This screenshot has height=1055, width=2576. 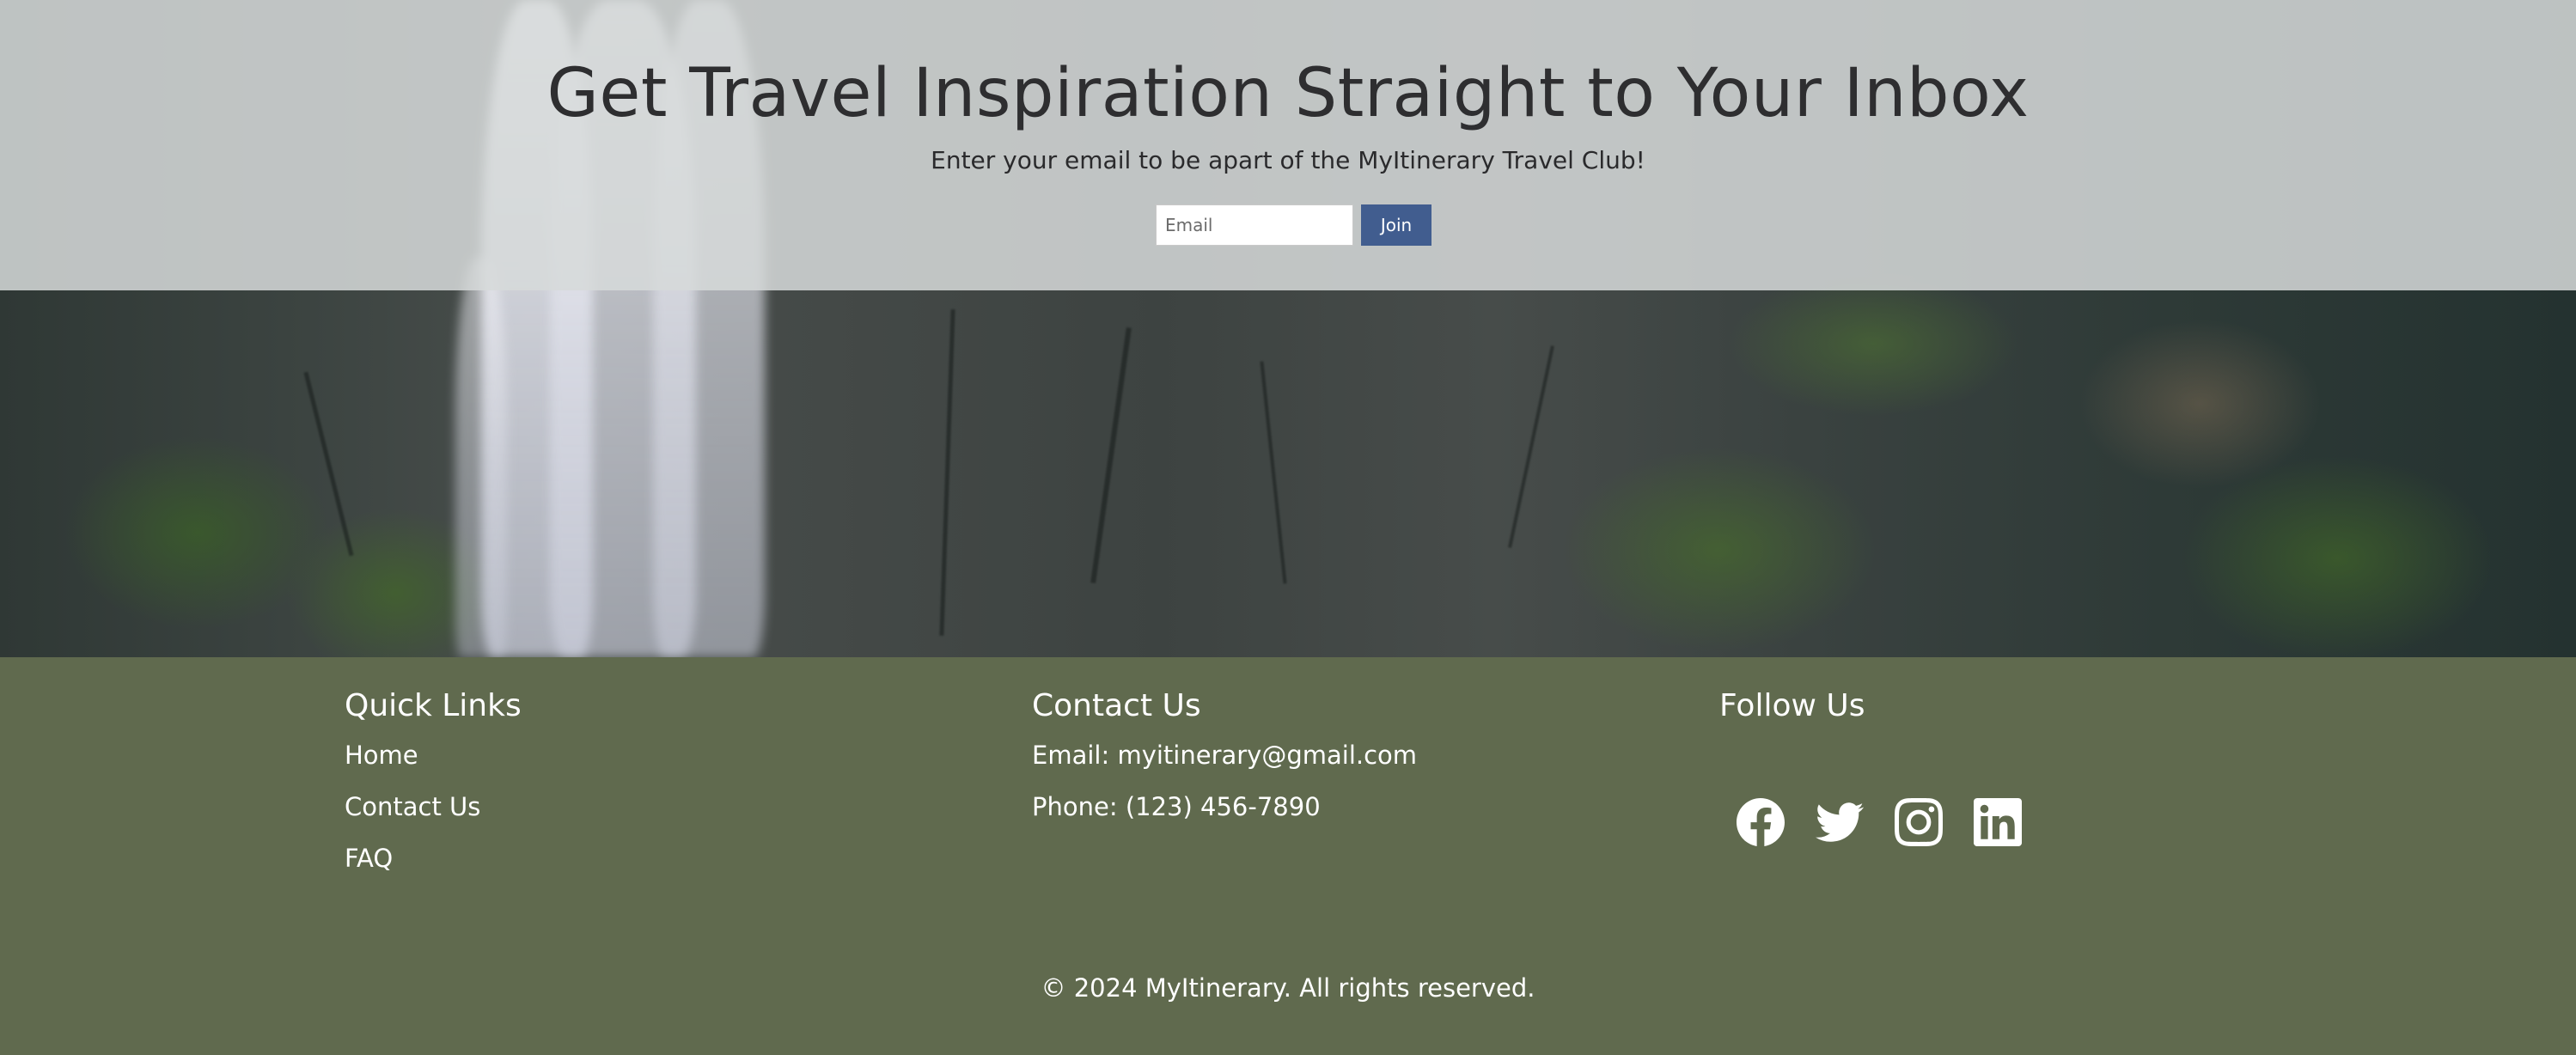 I want to click on contact-us-link: Contact Us, so click(x=412, y=806).